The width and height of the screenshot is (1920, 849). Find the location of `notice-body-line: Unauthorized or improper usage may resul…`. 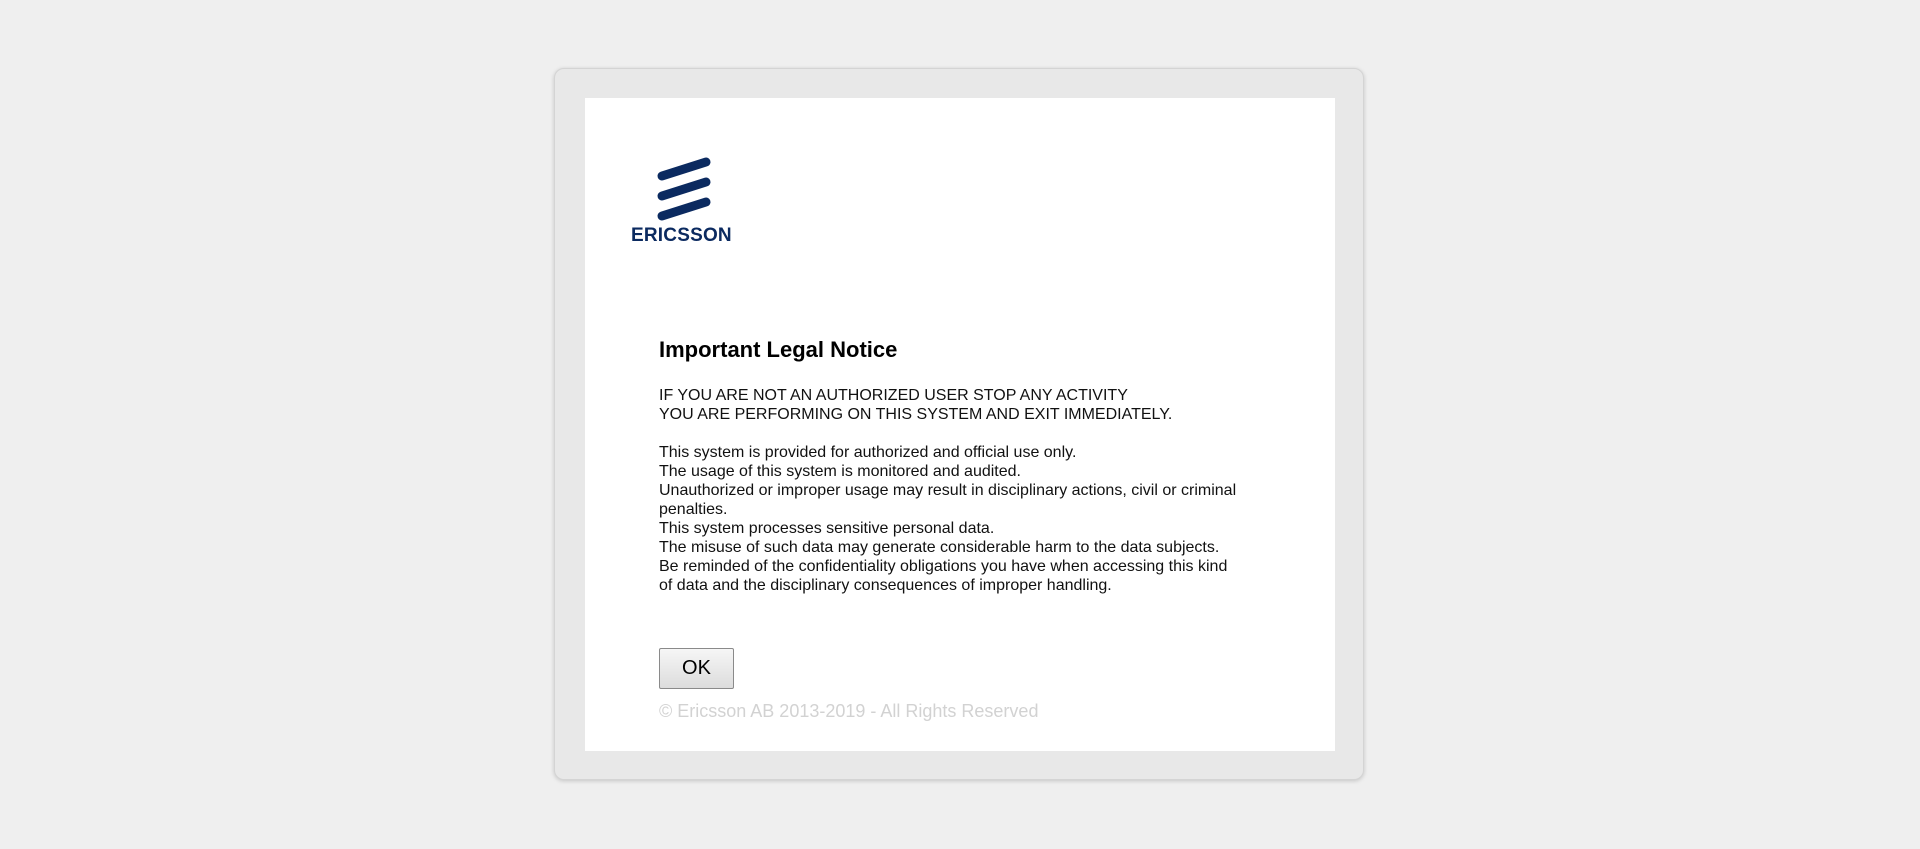

notice-body-line: Unauthorized or improper usage may resul… is located at coordinates (948, 490).